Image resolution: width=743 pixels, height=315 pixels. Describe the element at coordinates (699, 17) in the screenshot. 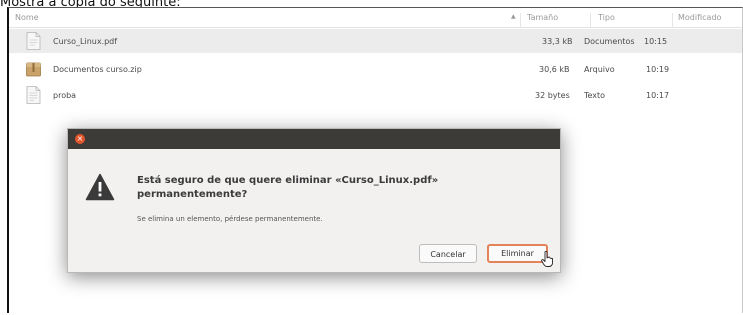

I see `column-header-modified: Modificado` at that location.